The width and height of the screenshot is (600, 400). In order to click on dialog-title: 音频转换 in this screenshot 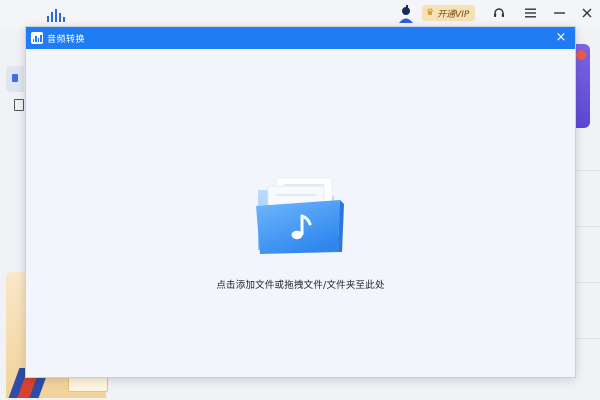, I will do `click(66, 39)`.